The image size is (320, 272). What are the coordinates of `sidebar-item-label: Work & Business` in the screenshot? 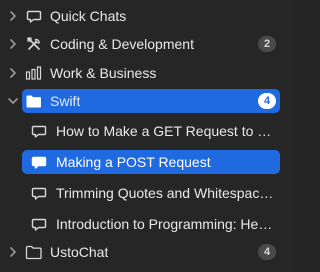 It's located at (103, 73).